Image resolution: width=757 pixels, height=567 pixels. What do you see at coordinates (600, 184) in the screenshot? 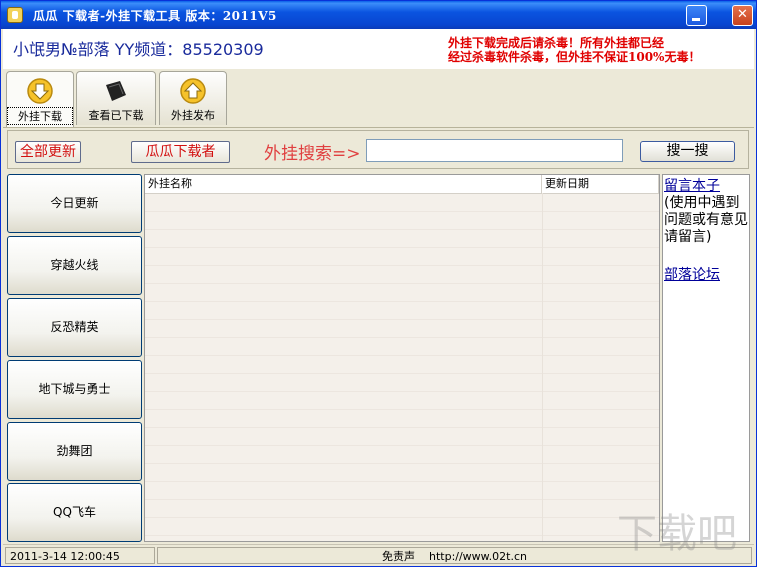
I see `column-header-date: 更新日期` at bounding box center [600, 184].